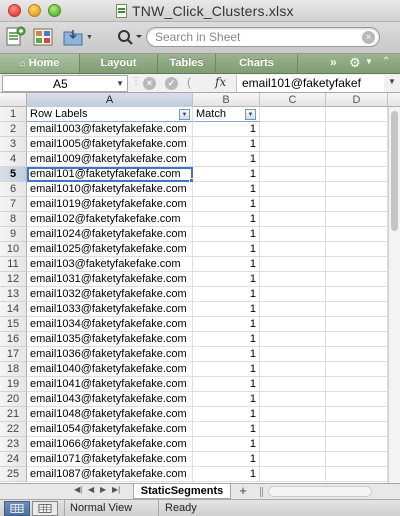 Image resolution: width=400 pixels, height=516 pixels. What do you see at coordinates (13, 339) in the screenshot?
I see `row-header: 16` at bounding box center [13, 339].